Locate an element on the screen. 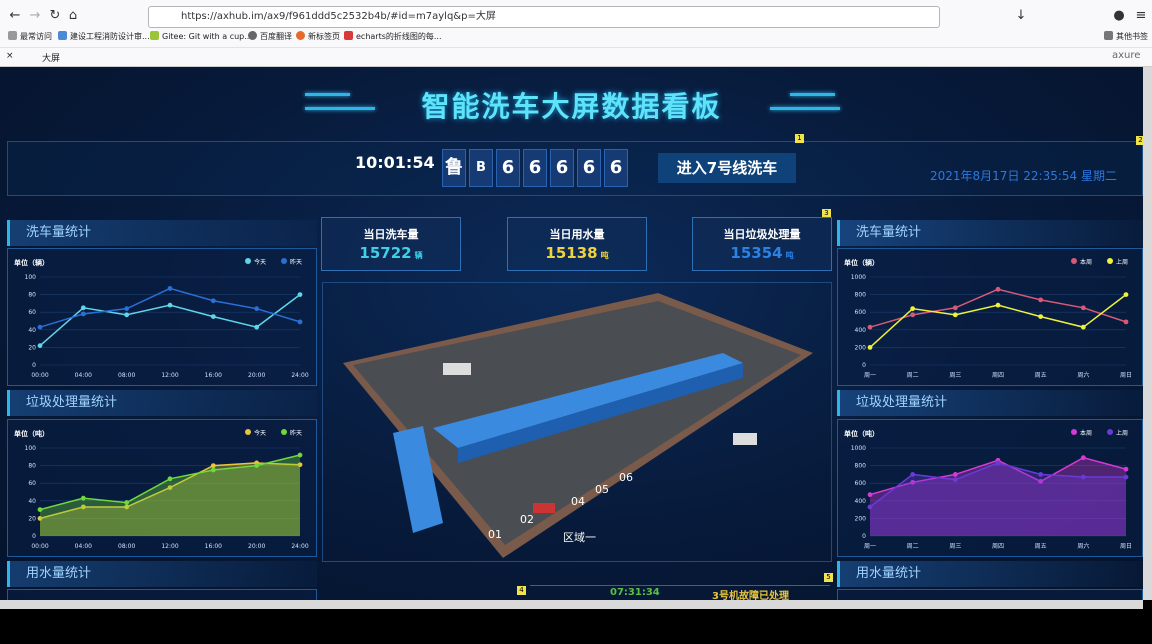 The height and width of the screenshot is (644, 1152). y-tick-label: 600 is located at coordinates (861, 483).